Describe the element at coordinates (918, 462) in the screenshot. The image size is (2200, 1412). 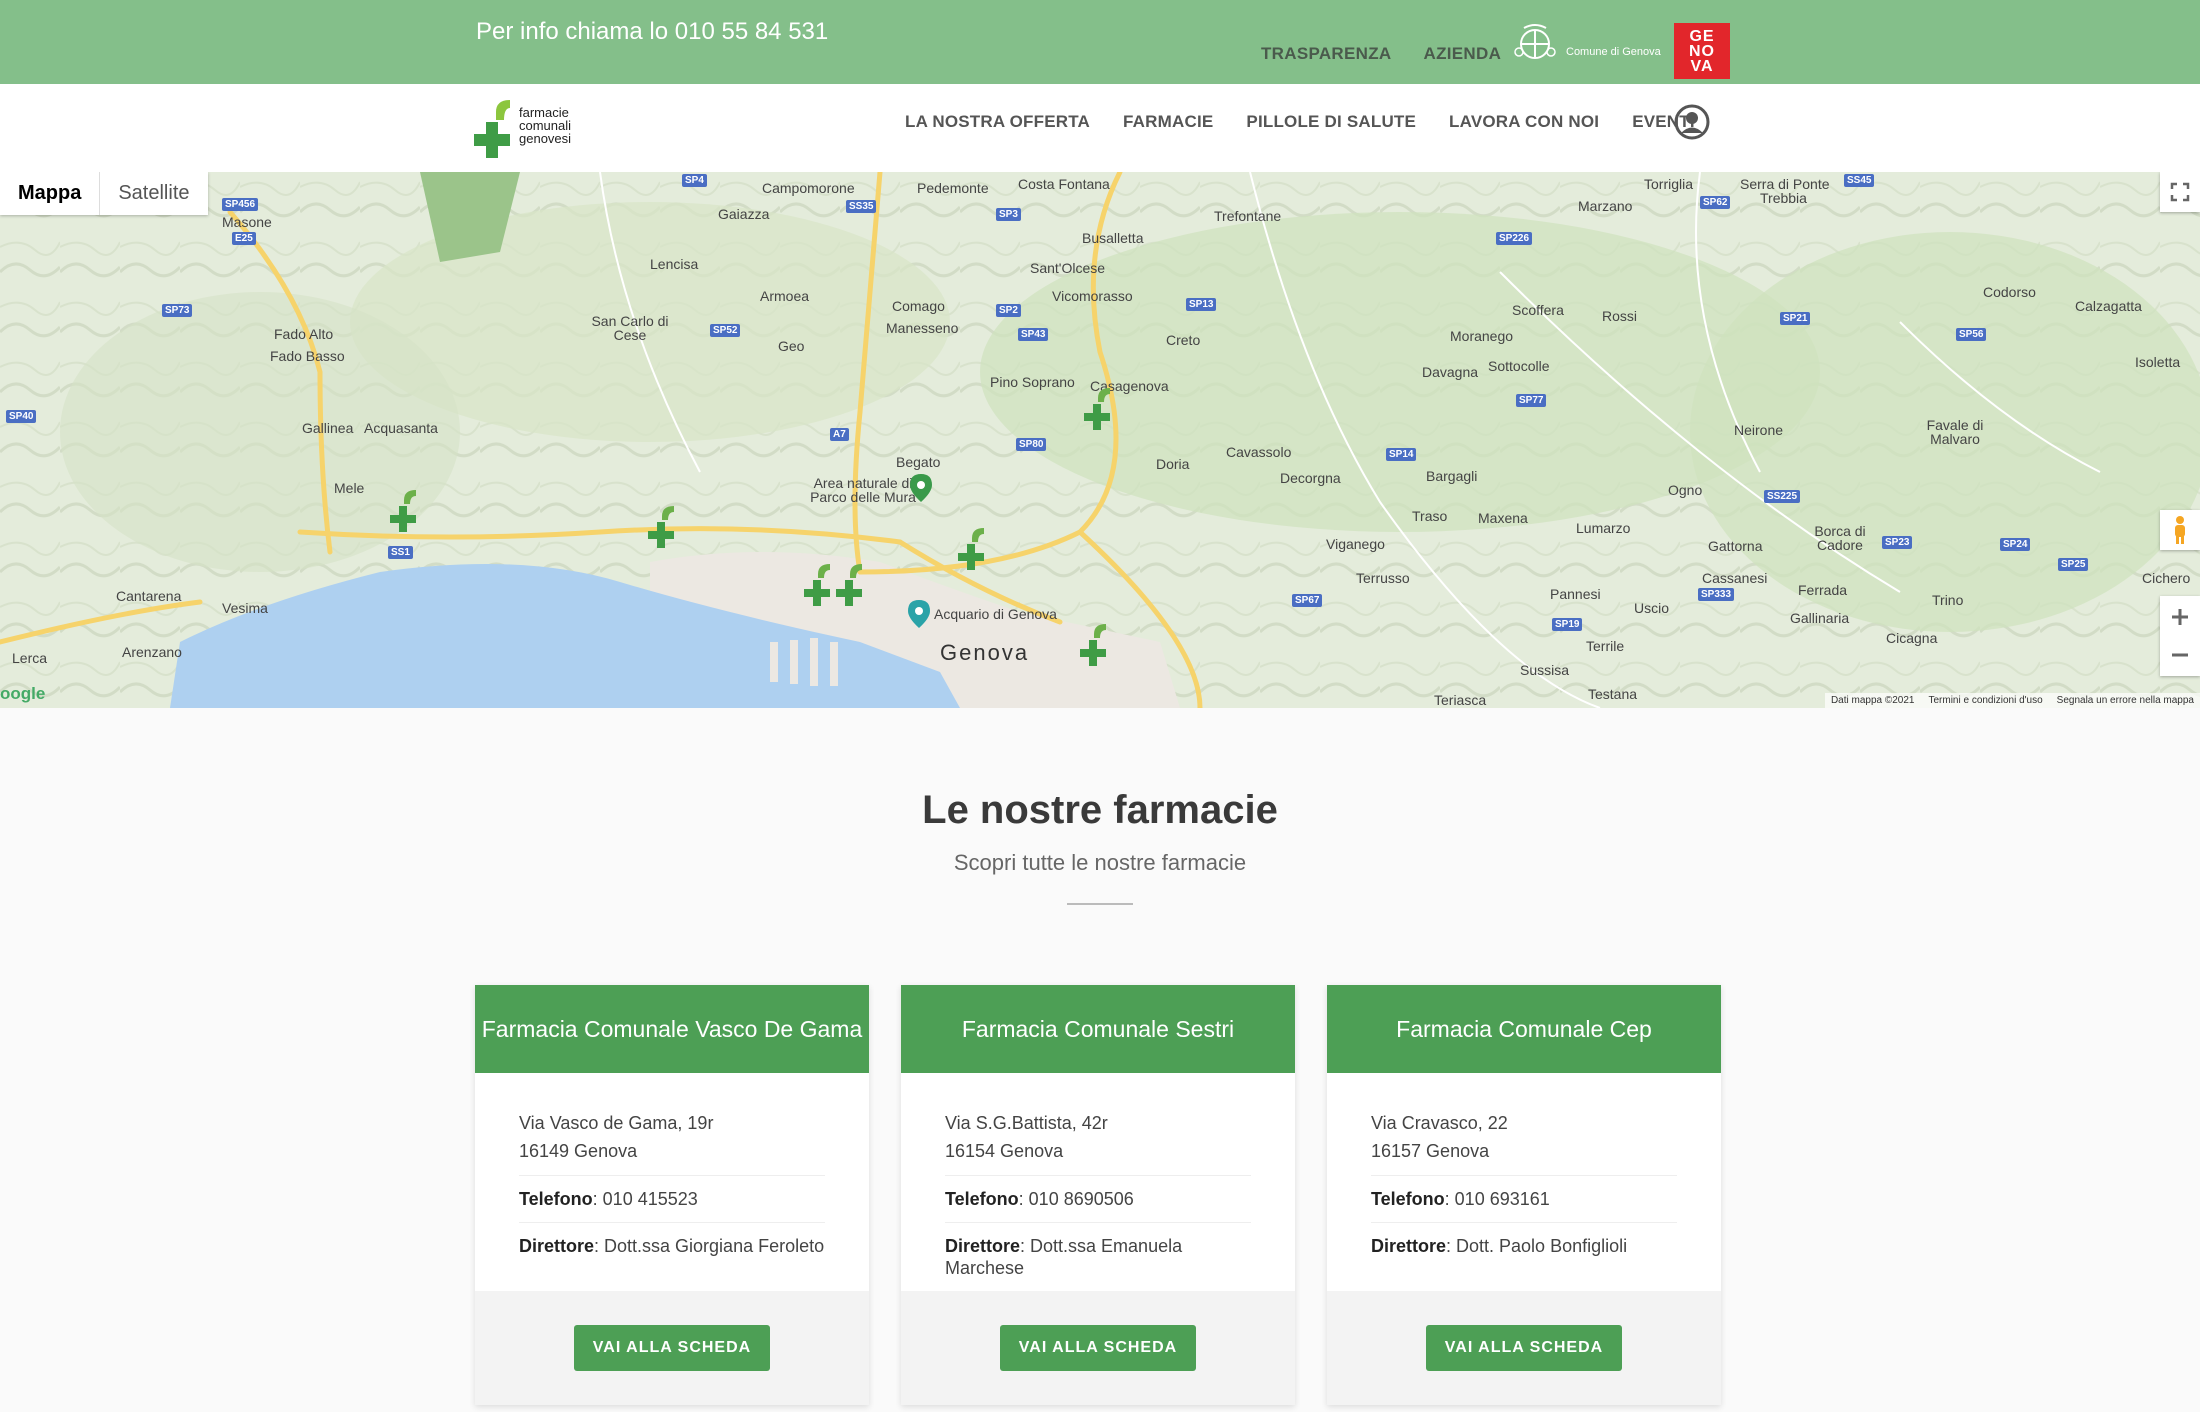
I see `place-label: Begato` at that location.